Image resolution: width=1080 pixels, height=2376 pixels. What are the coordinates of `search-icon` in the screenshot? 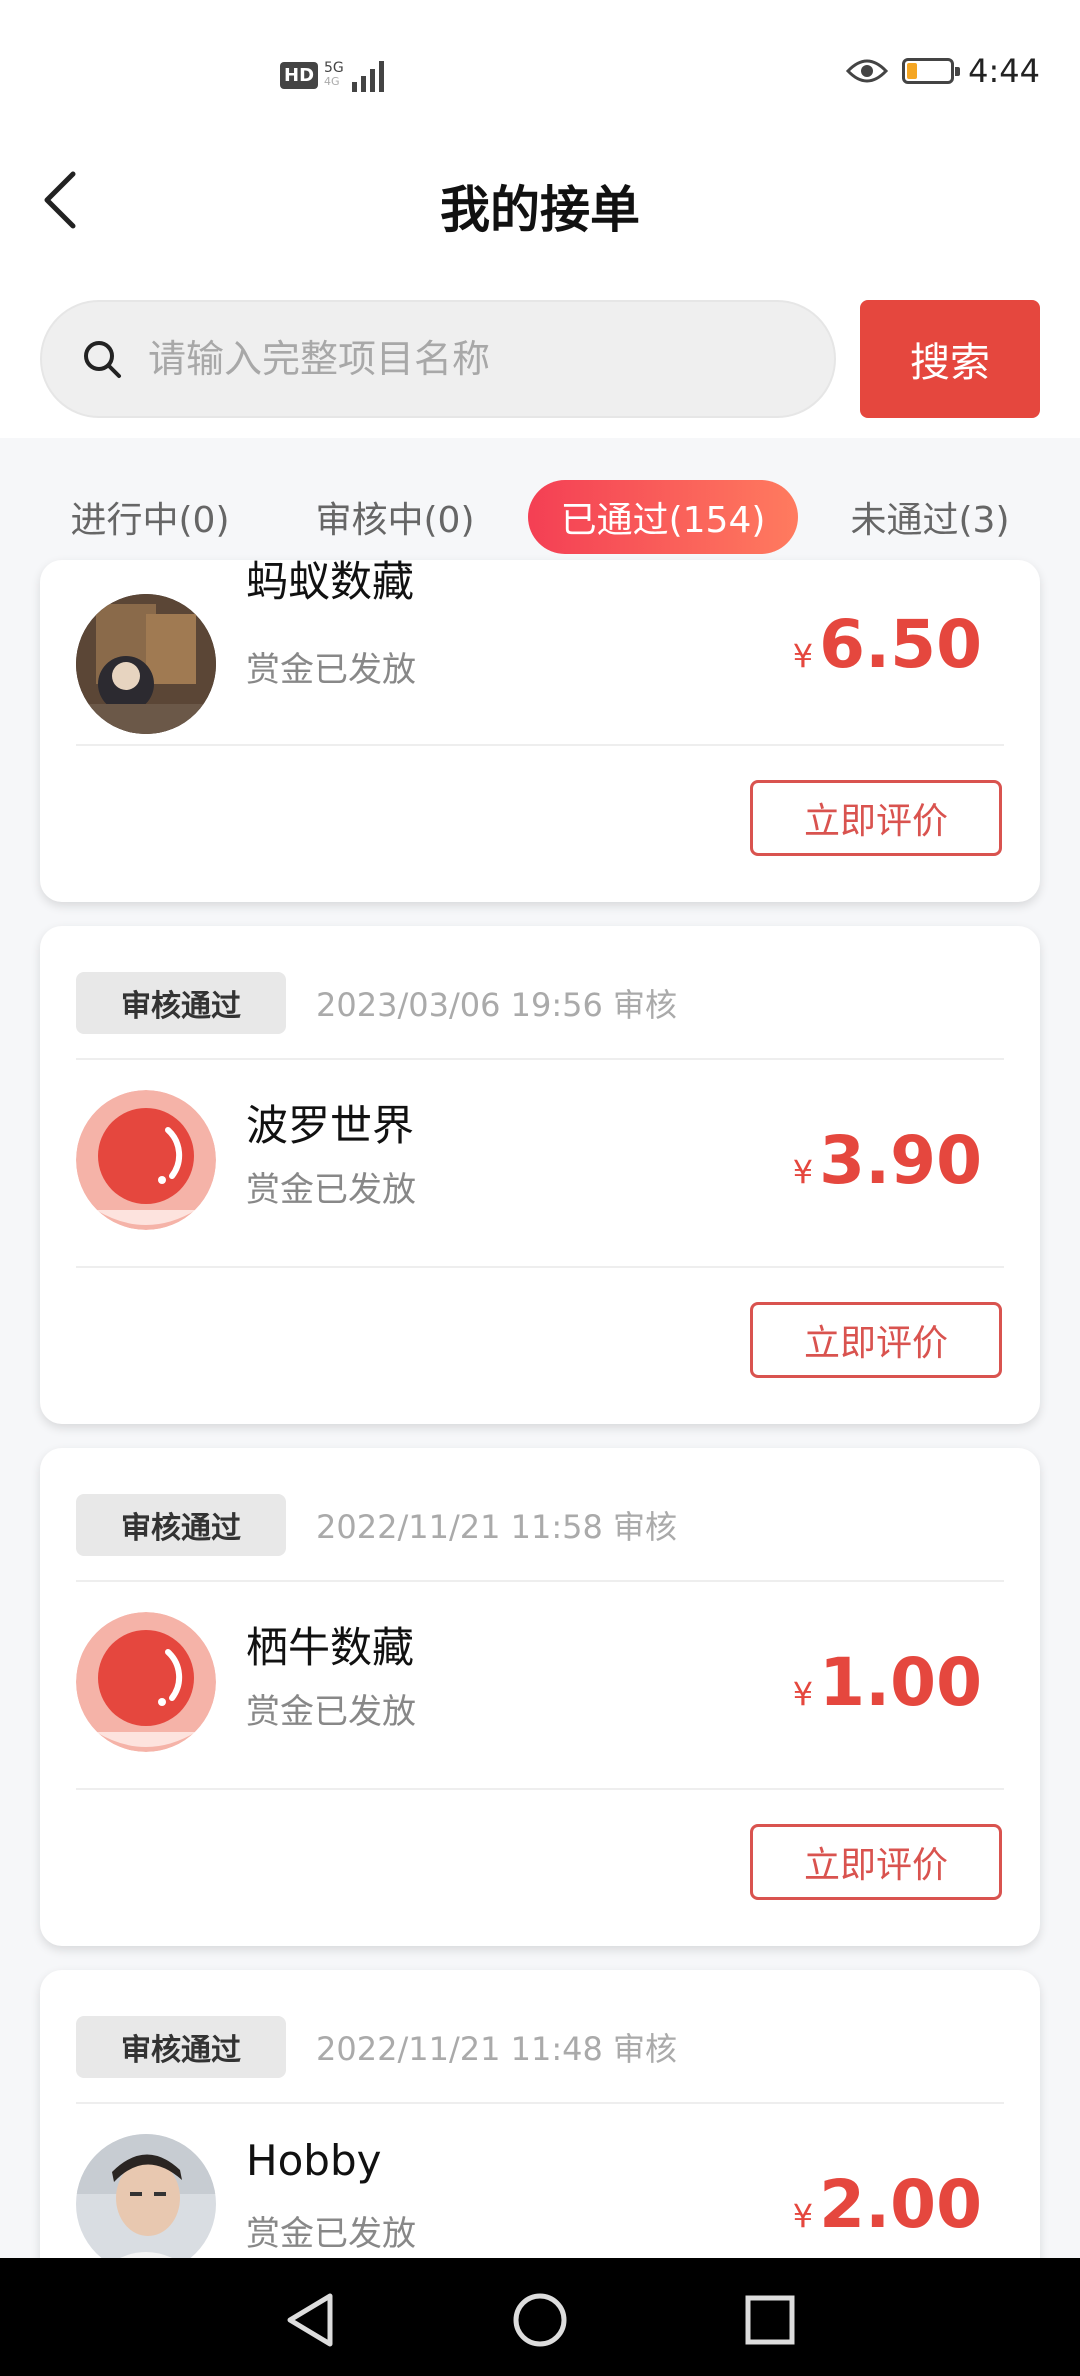 It's located at (102, 359).